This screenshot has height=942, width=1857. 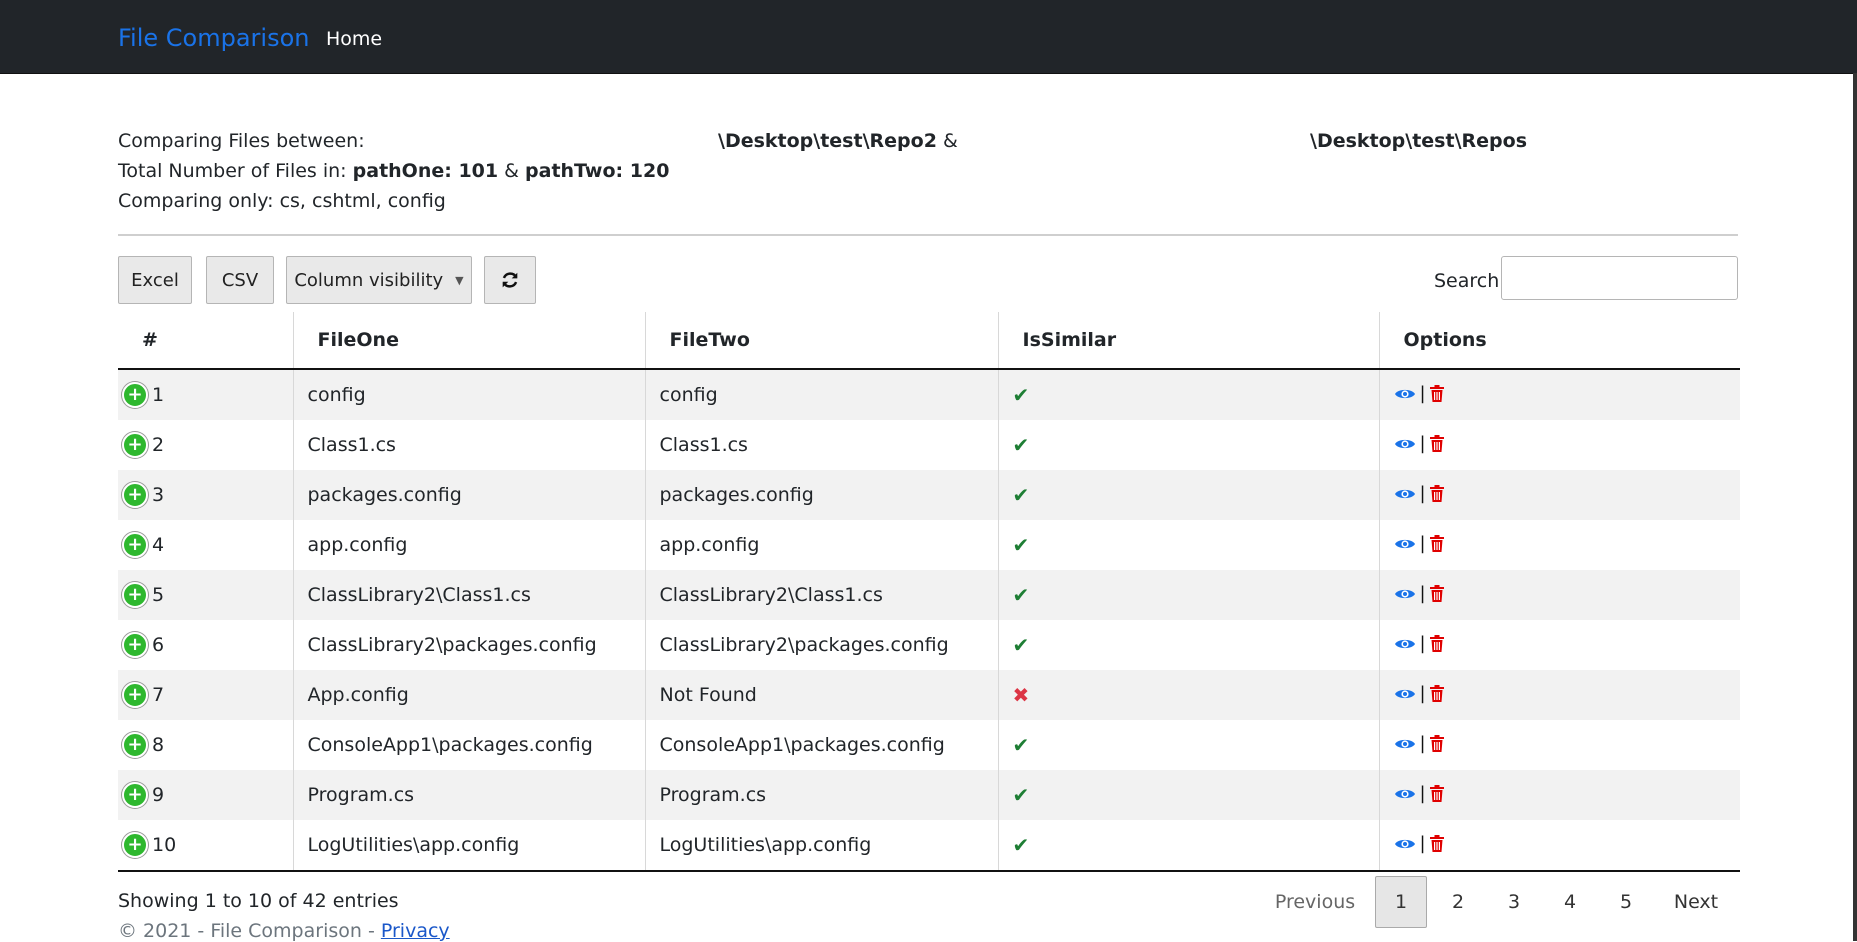 I want to click on pagination-page-3: 3, so click(x=1514, y=902).